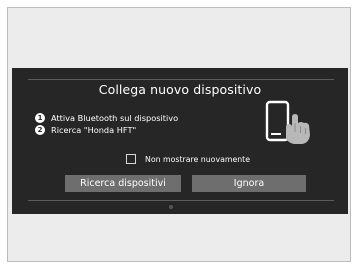 This screenshot has height=268, width=358. Describe the element at coordinates (94, 130) in the screenshot. I see `step-text: Ricerca "Honda HFT"` at that location.